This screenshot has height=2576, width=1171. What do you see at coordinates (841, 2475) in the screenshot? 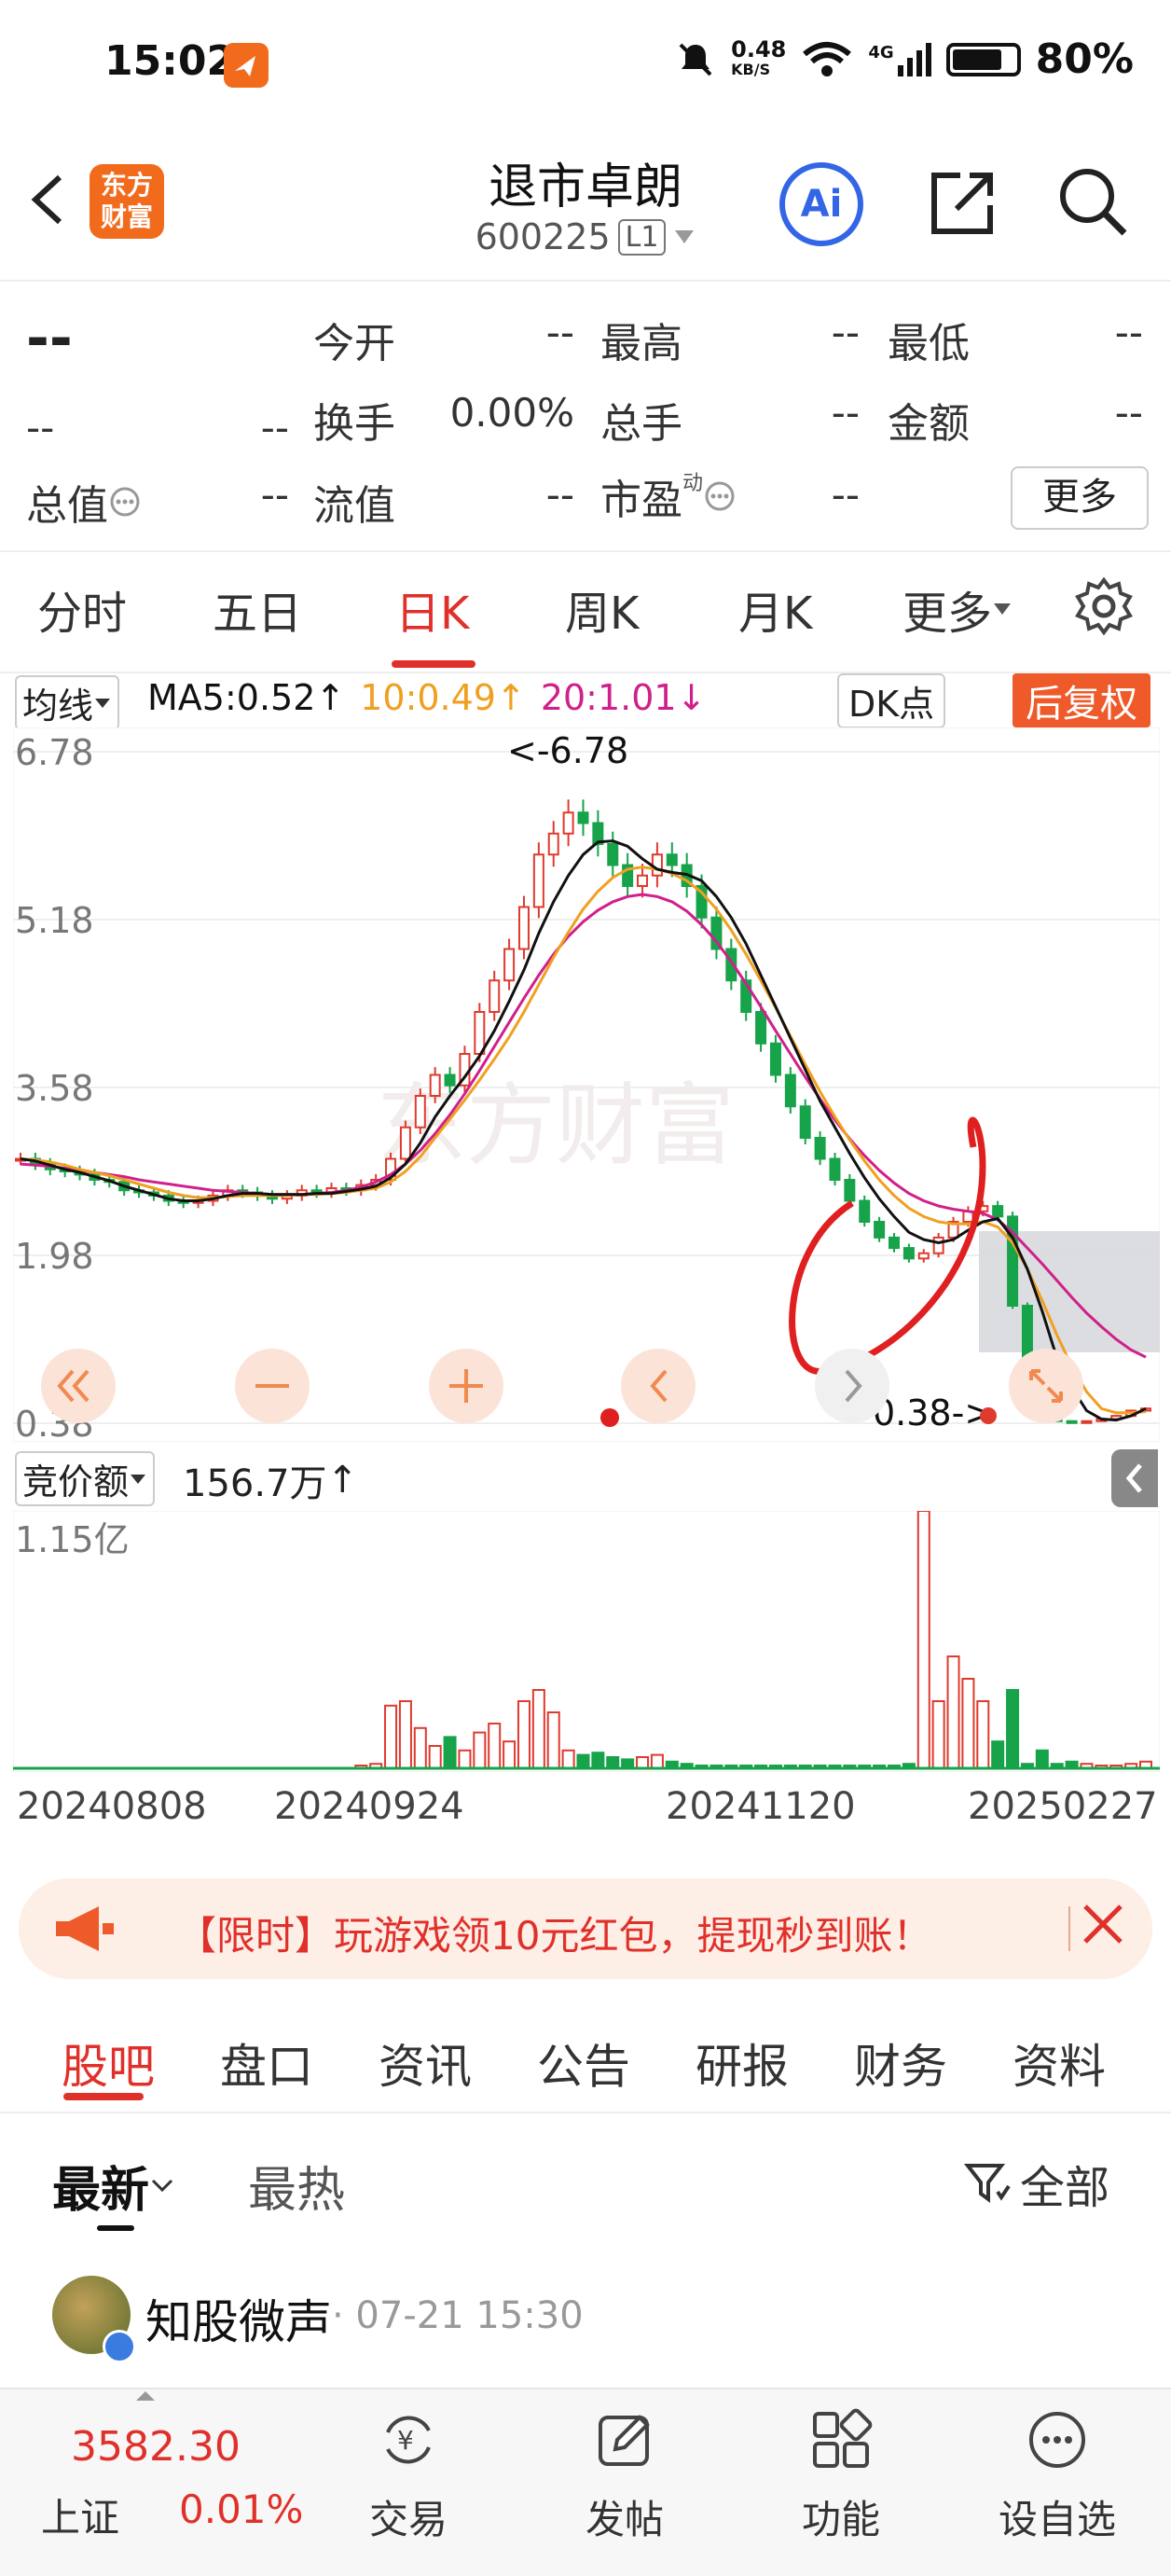
I see `nav-functions: 功能` at bounding box center [841, 2475].